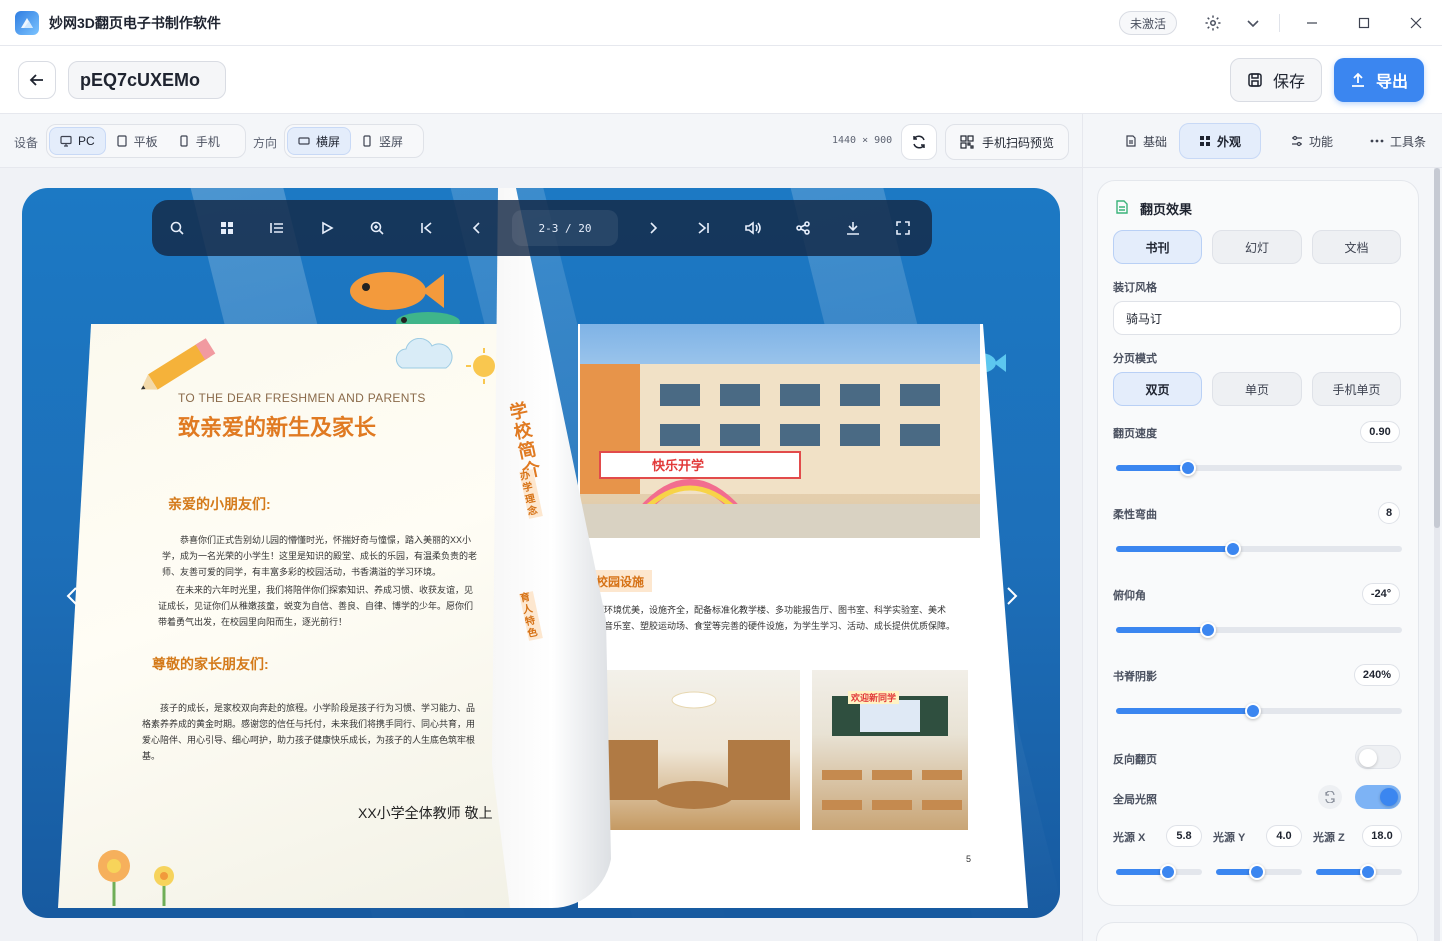 The width and height of the screenshot is (1442, 941). Describe the element at coordinates (1157, 389) in the screenshot. I see `page-mode-double-option: 双页` at that location.